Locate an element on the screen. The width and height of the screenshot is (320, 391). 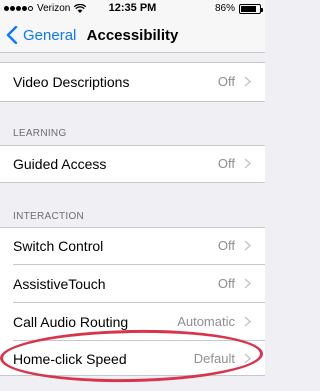
navigation-bar: General Accessibility is located at coordinates (132, 35).